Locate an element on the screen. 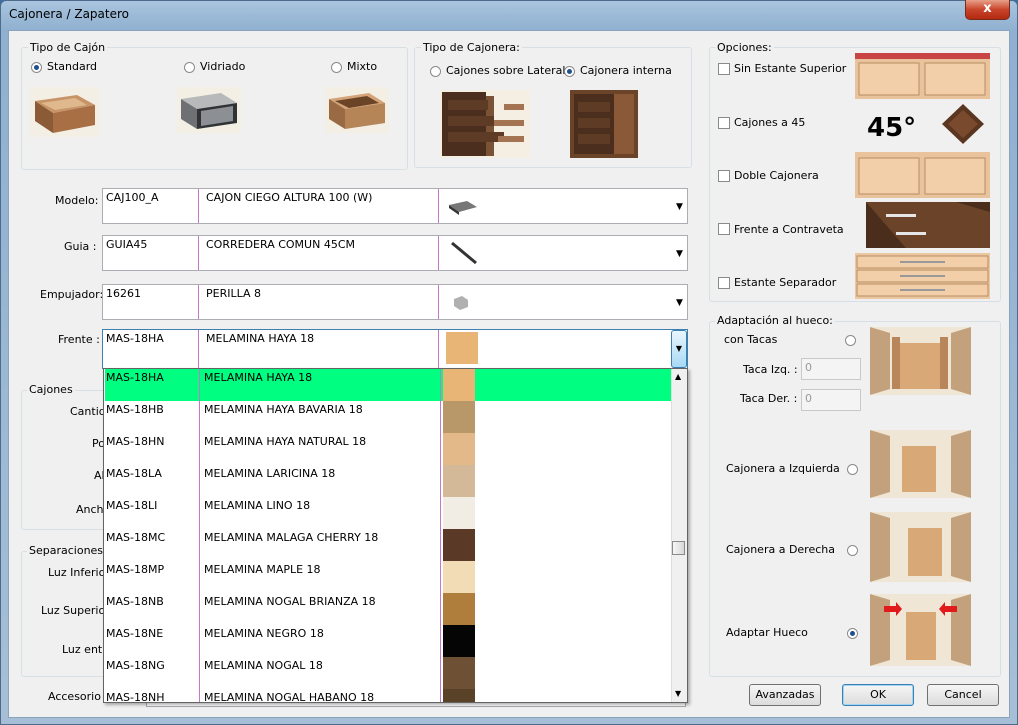 Image resolution: width=1018 pixels, height=725 pixels. frente-a-contraveta-label: Frente a Contraveta is located at coordinates (789, 229).